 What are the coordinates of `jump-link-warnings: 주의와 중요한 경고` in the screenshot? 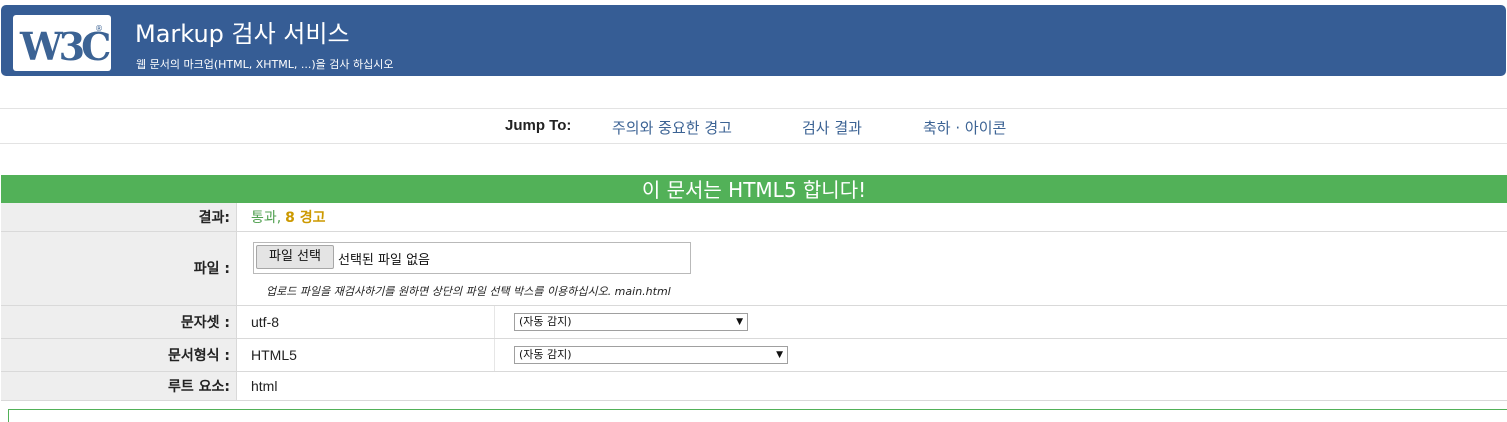 It's located at (672, 127).